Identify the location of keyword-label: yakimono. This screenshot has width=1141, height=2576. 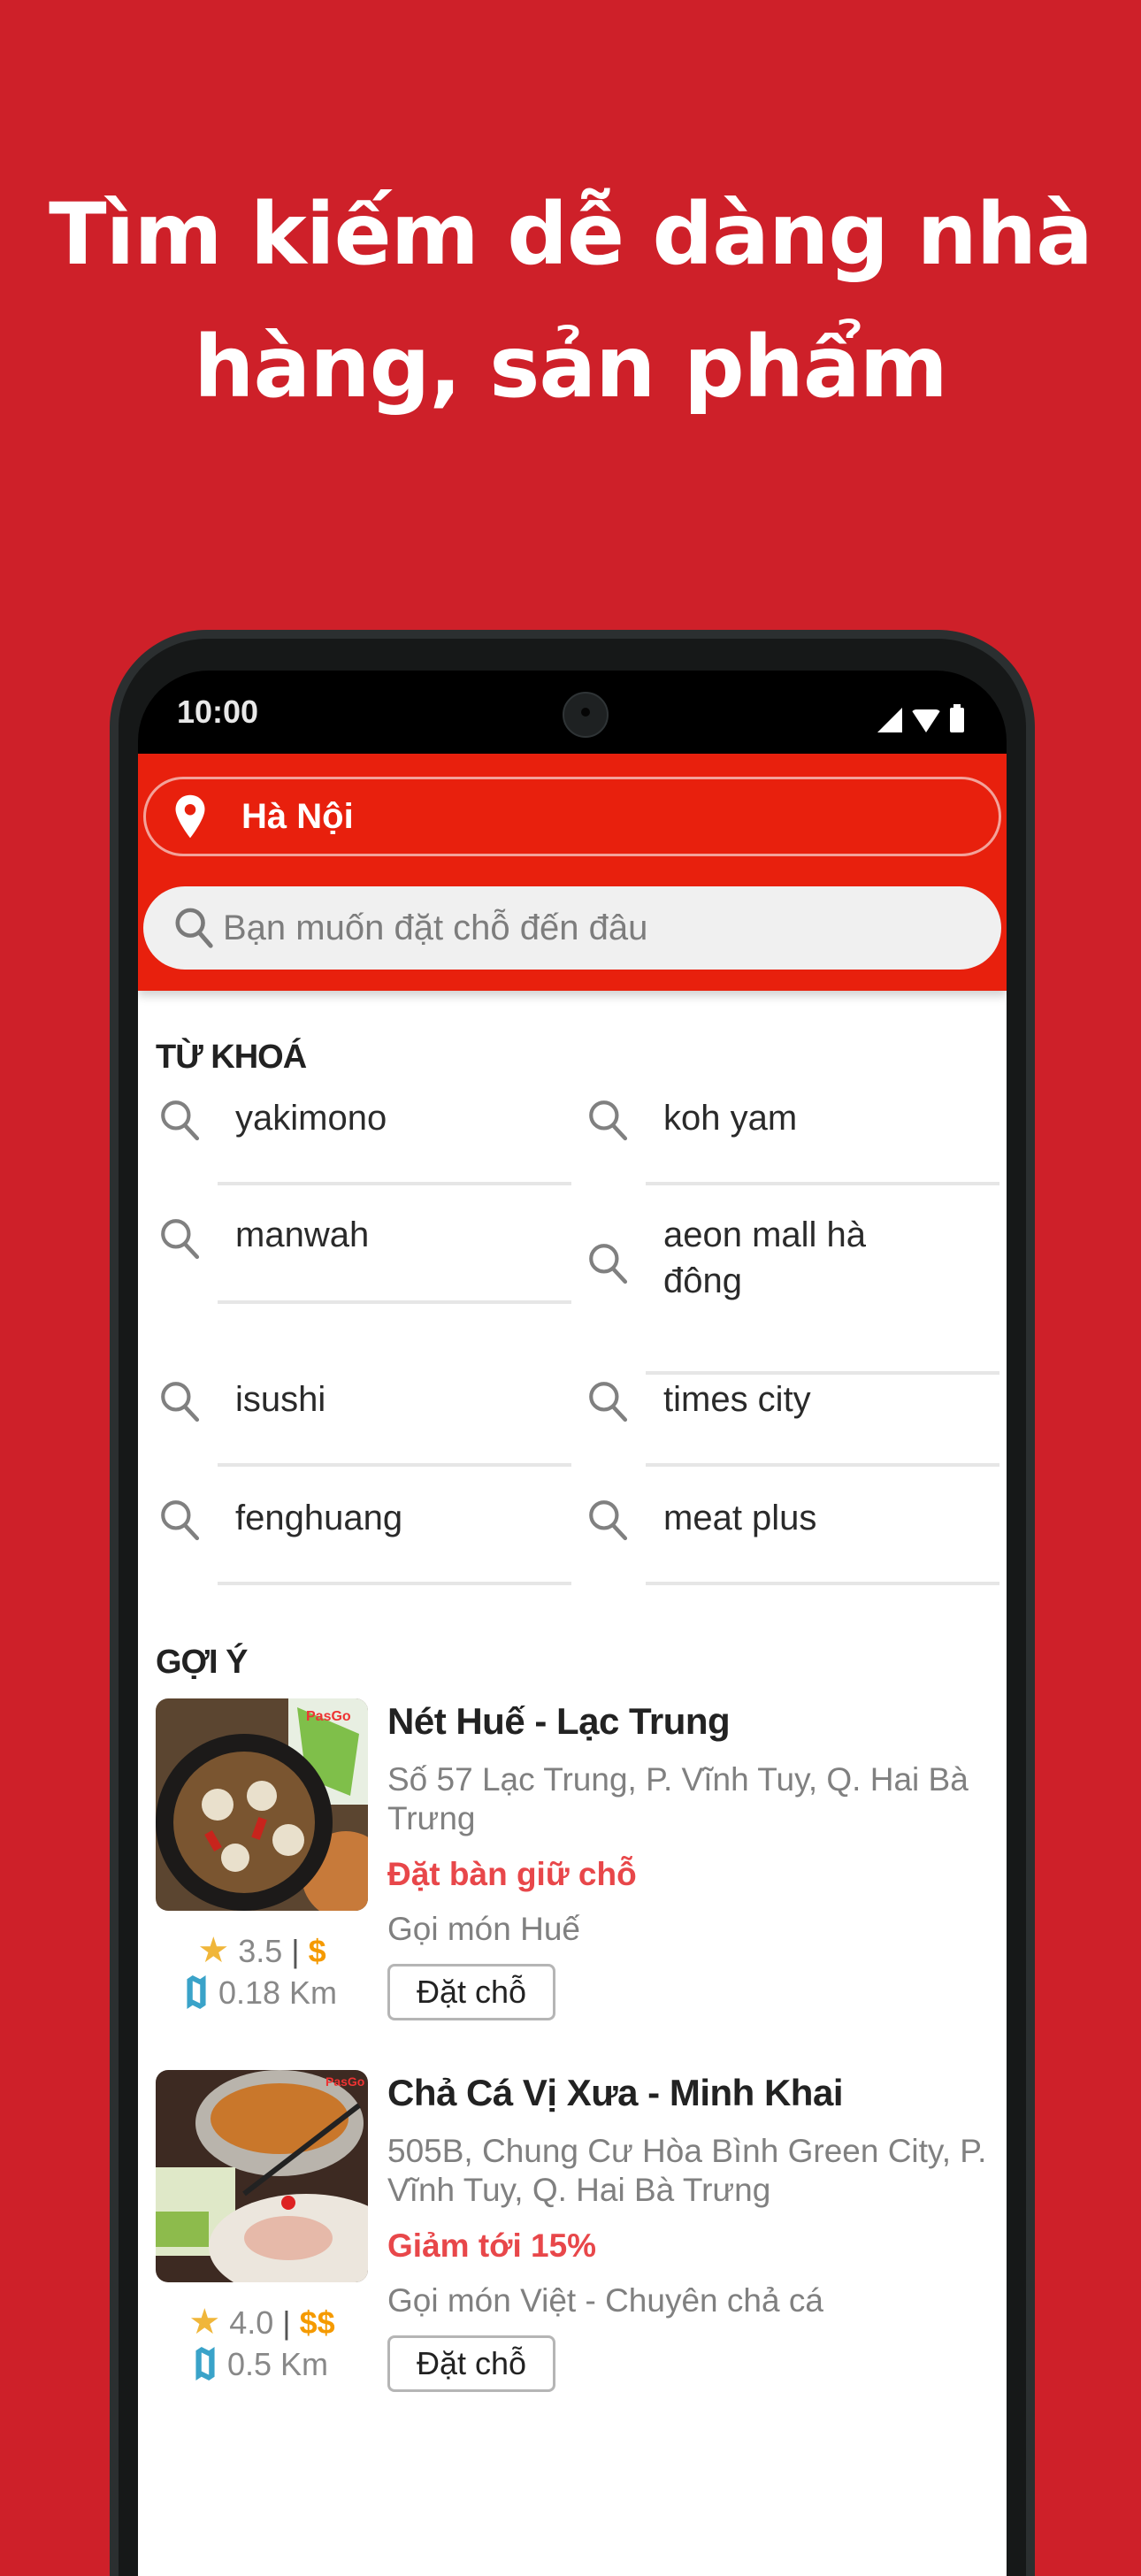
(311, 1118).